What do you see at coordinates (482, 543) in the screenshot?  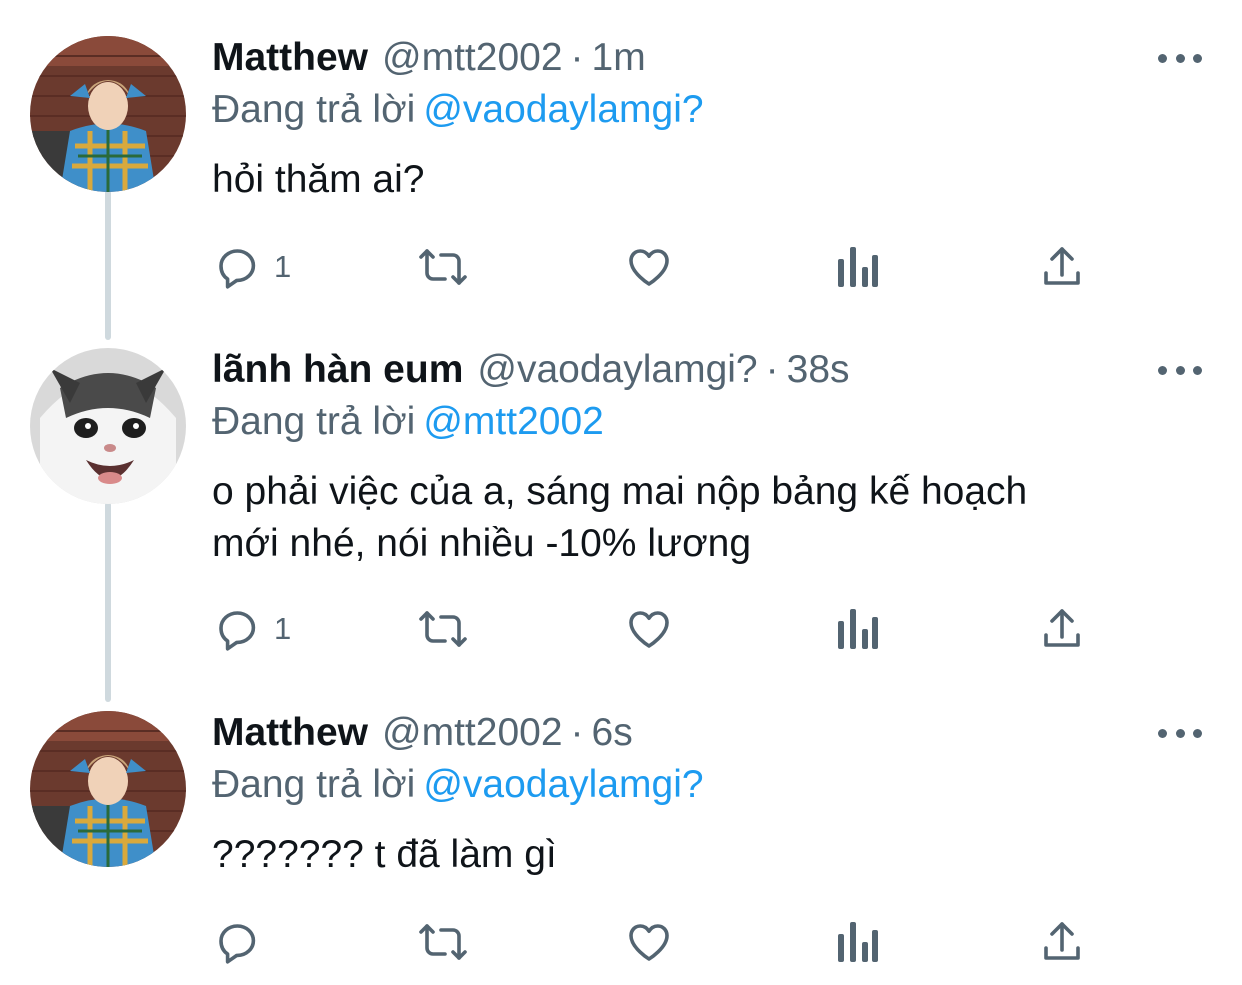 I see `tweet-text-line: mới nhé, nói nhiều -10% lương` at bounding box center [482, 543].